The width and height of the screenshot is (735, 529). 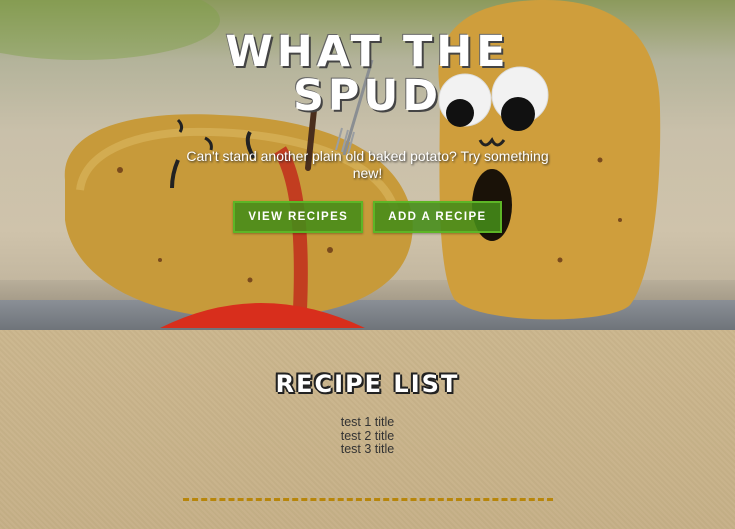 What do you see at coordinates (367, 449) in the screenshot?
I see `recipe-list-item: test 3 title` at bounding box center [367, 449].